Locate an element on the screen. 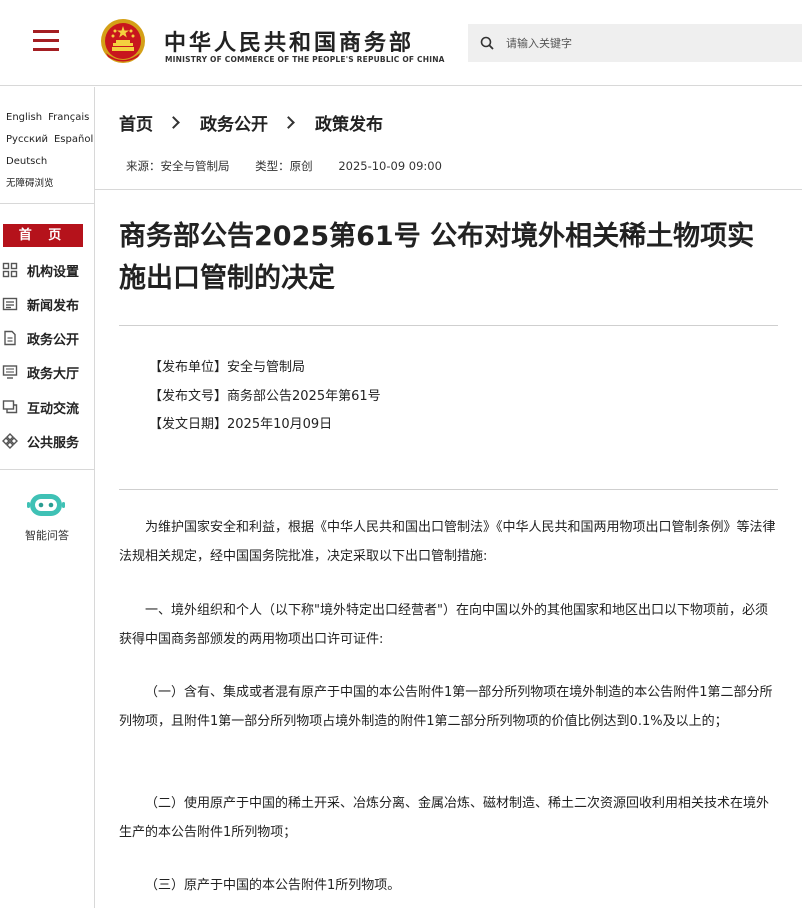  search-icon is located at coordinates (487, 43).